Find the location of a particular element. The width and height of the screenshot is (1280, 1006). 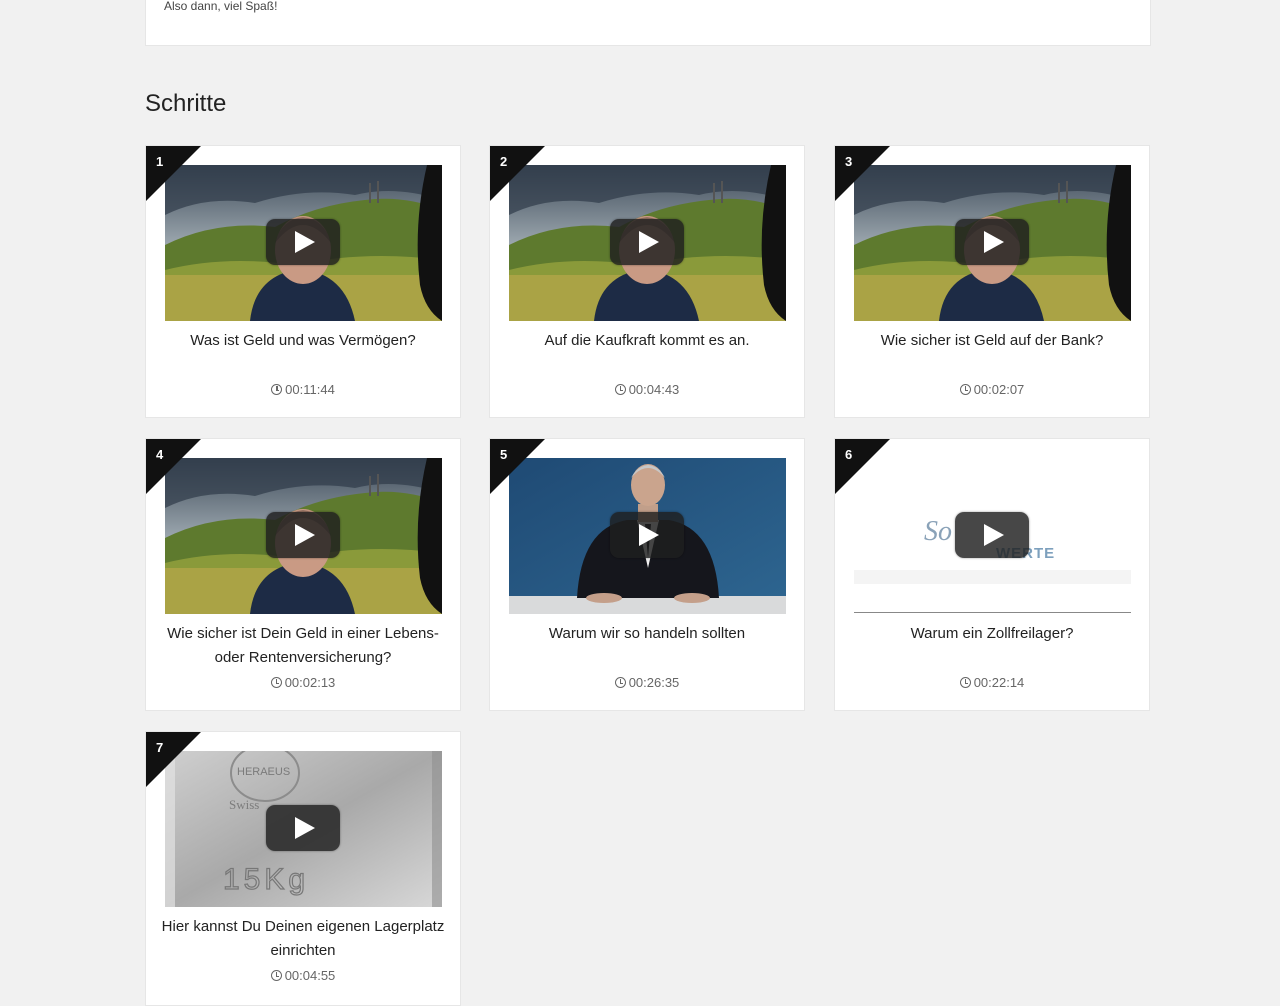

step-duration: 00:04:43 is located at coordinates (647, 389).